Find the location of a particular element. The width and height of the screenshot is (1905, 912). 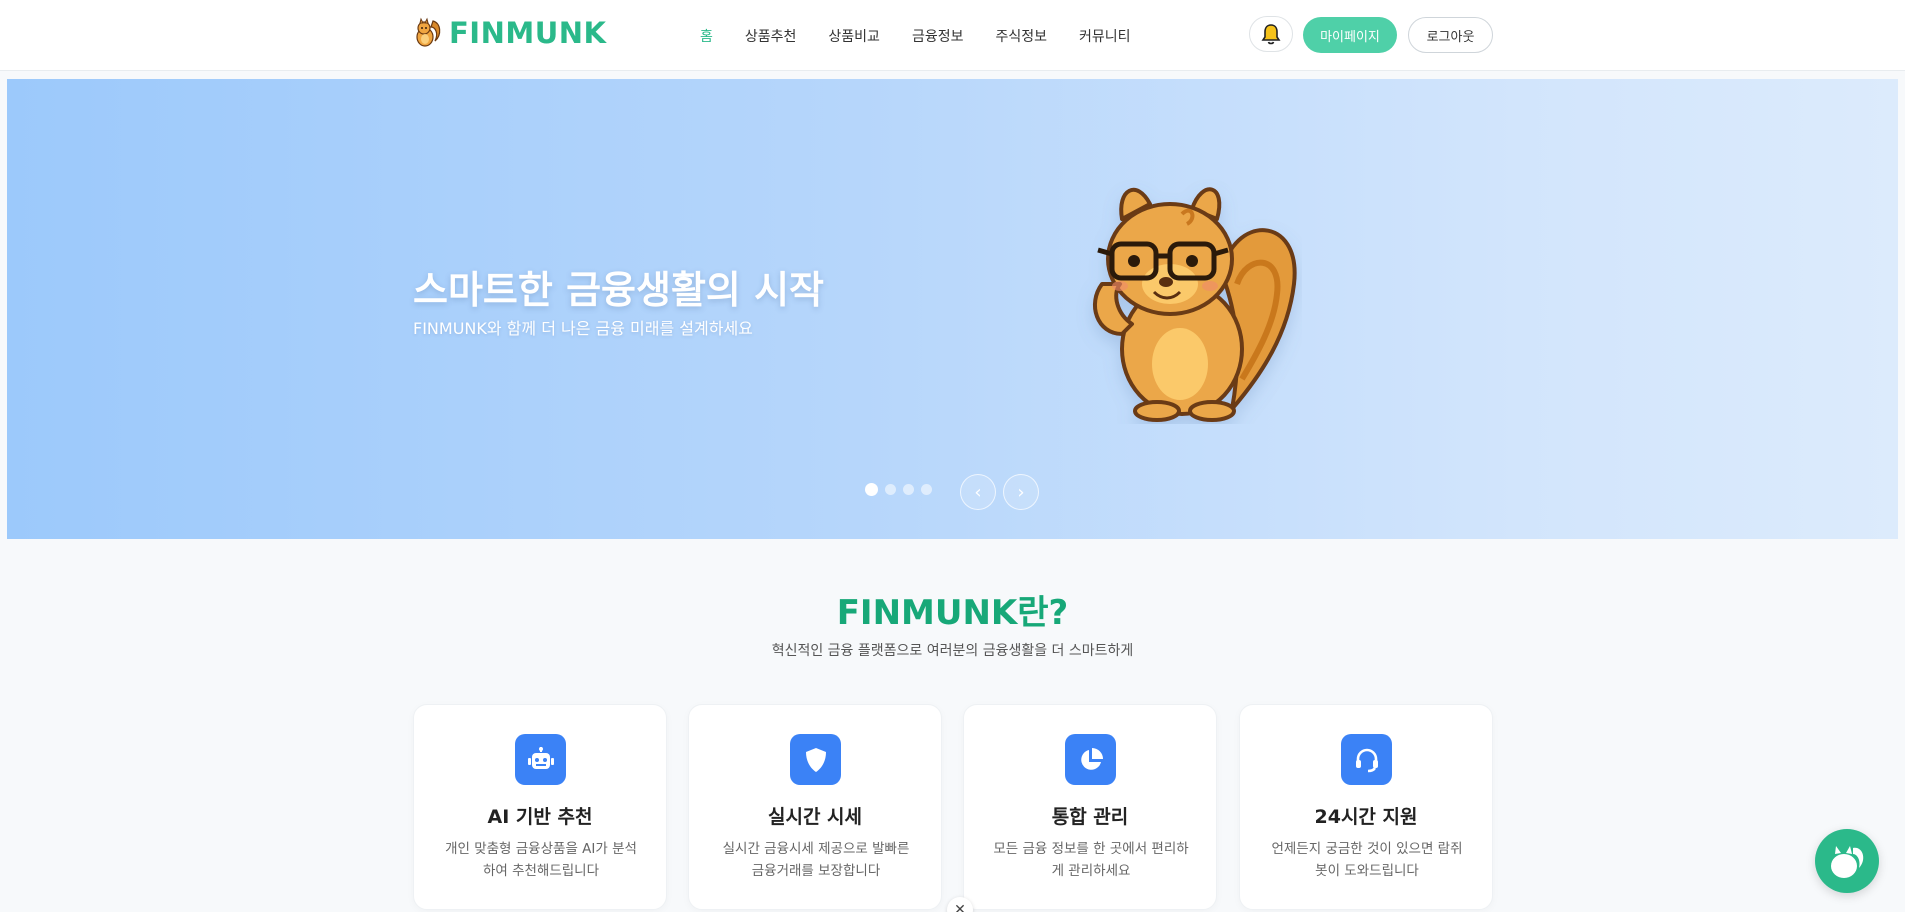

feature-card-realtime: 실시간 시세 실시간 금융시세 제공으로 발빠른 금융거래를 보장합니다 is located at coordinates (815, 807).